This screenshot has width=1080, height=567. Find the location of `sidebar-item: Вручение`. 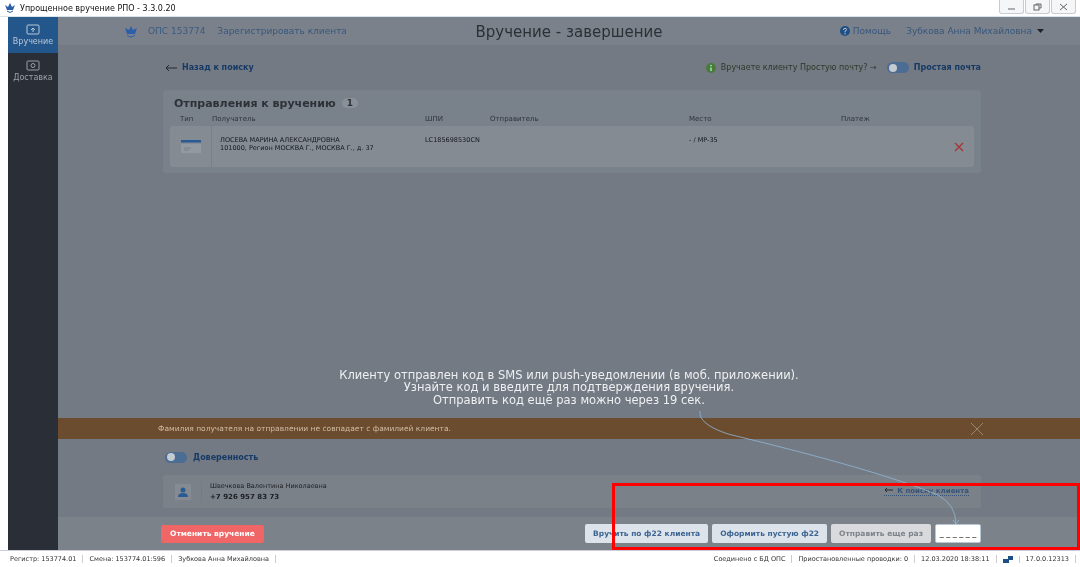

sidebar-item: Вручение is located at coordinates (33, 35).